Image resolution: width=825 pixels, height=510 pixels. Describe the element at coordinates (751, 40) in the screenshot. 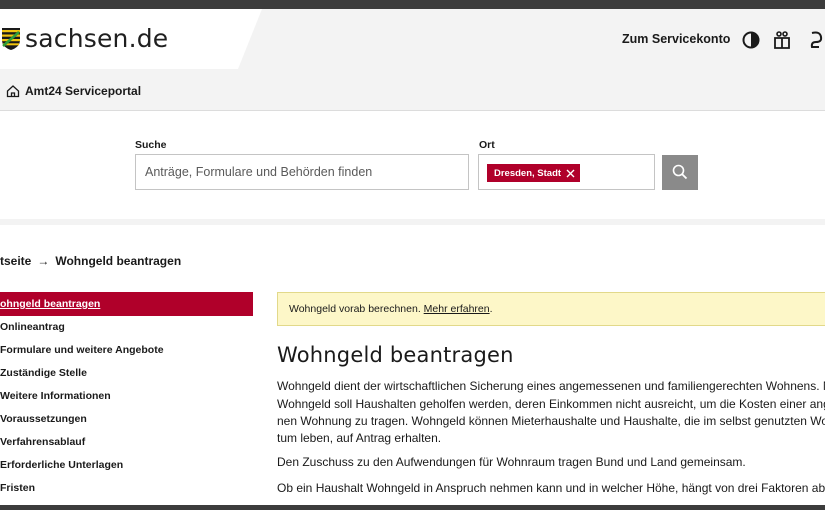

I see `contrast-icon` at that location.